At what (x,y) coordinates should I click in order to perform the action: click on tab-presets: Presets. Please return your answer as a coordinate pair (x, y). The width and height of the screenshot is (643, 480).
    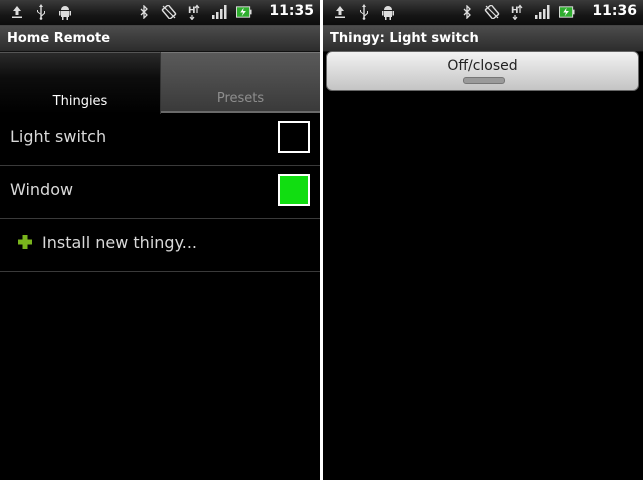
    Looking at the image, I should click on (240, 82).